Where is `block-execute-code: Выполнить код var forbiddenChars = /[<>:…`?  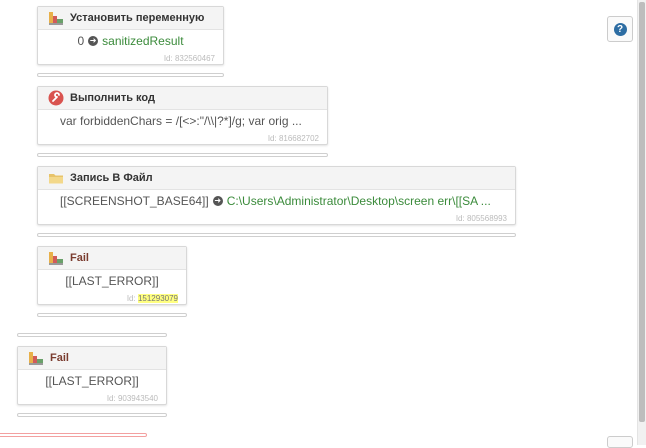 block-execute-code: Выполнить код var forbiddenChars = /[<>:… is located at coordinates (182, 115).